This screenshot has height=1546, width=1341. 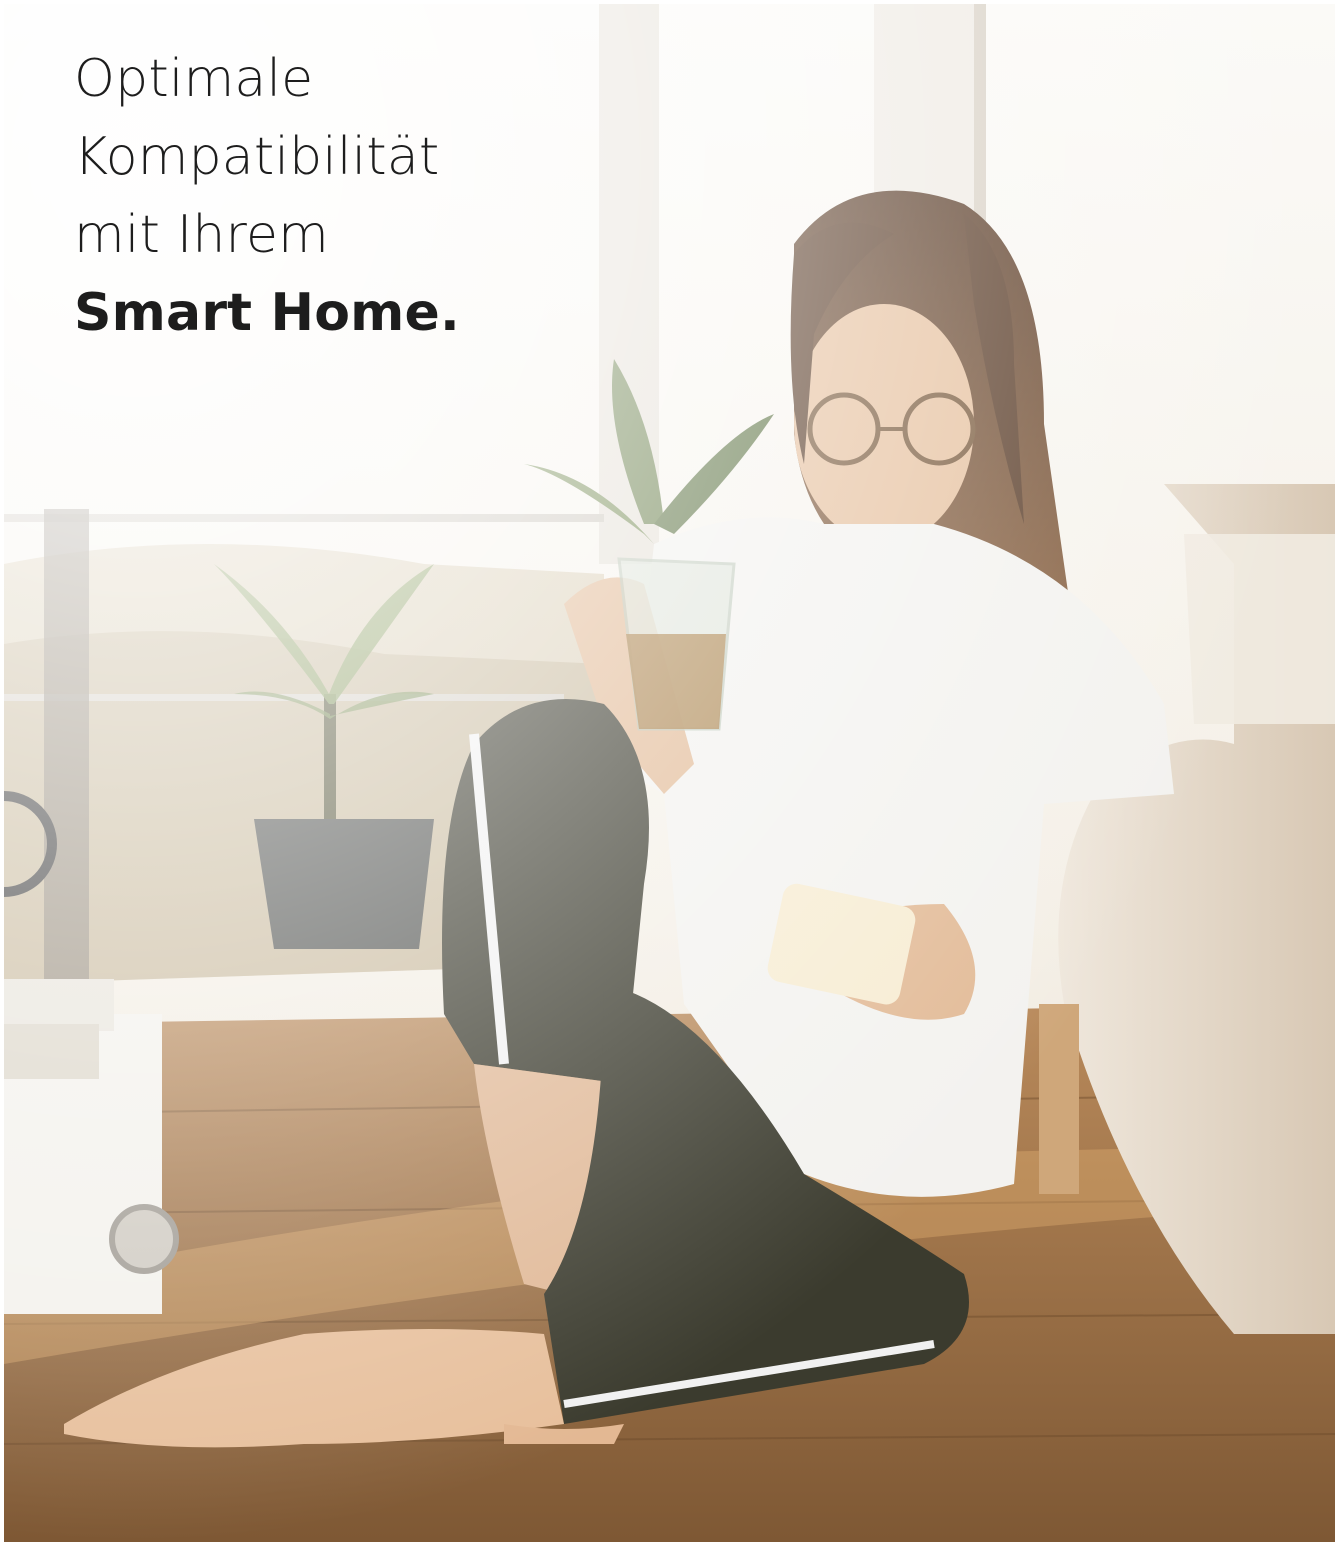 I want to click on headline-line-1: Optimale, so click(x=194, y=79).